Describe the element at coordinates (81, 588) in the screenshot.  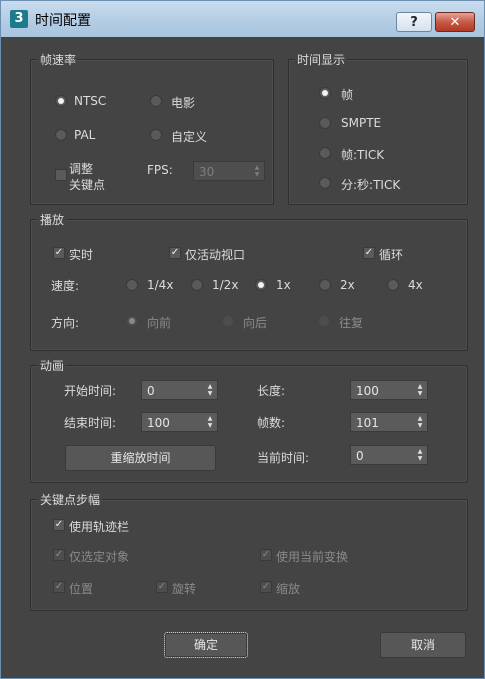
I see `label-position: 位置` at that location.